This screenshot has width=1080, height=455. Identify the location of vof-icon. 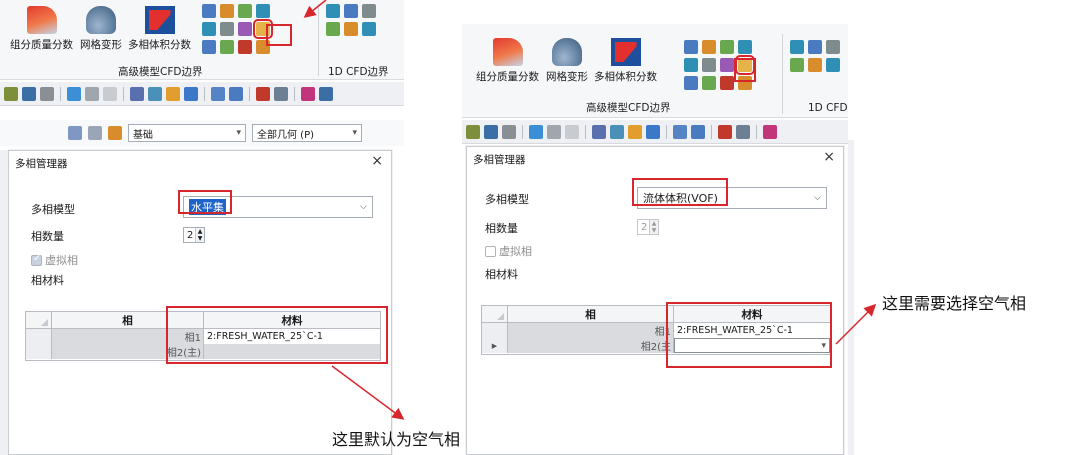
(625, 52).